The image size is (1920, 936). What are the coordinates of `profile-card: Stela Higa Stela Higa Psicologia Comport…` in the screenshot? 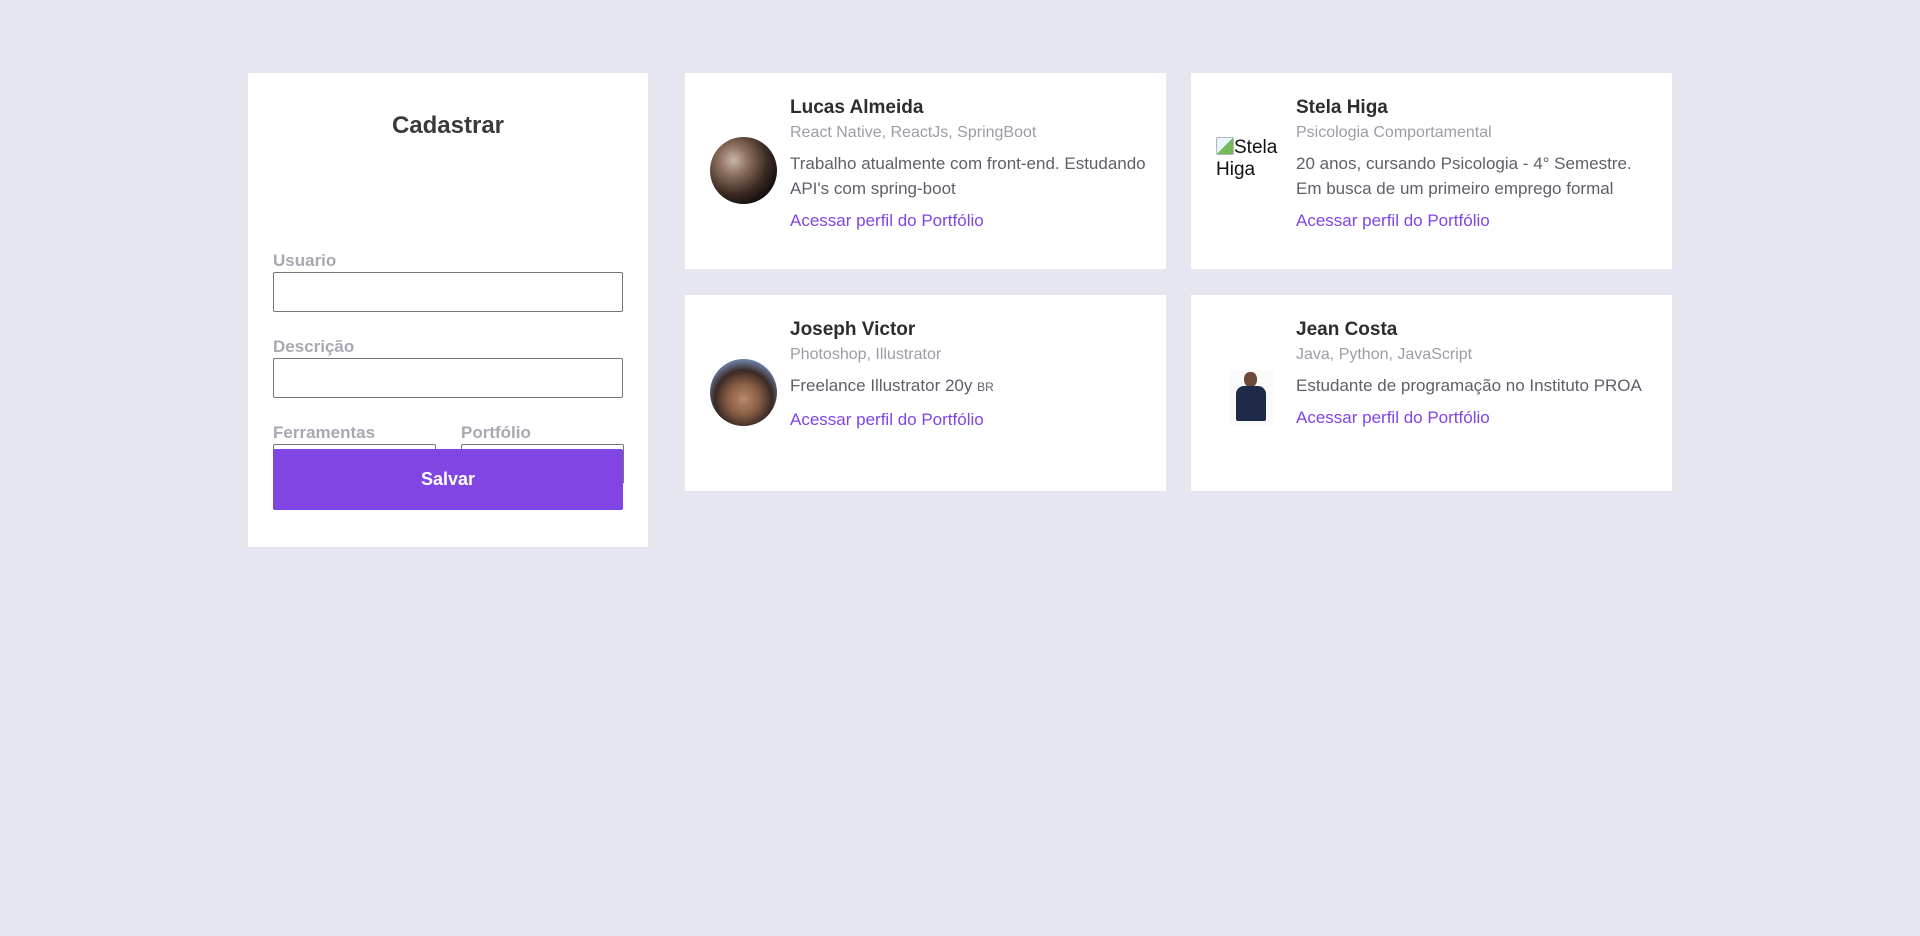 It's located at (1431, 171).